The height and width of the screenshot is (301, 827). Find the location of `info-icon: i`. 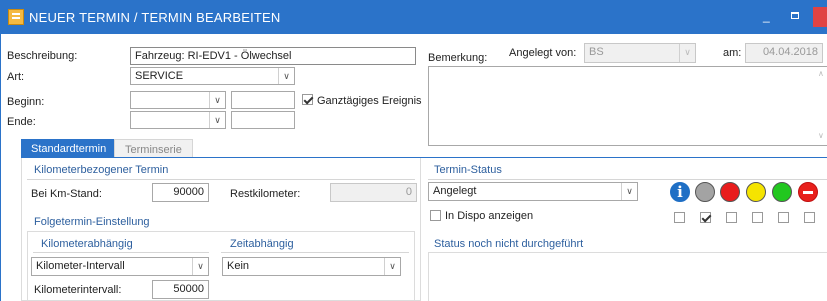

info-icon: i is located at coordinates (680, 192).